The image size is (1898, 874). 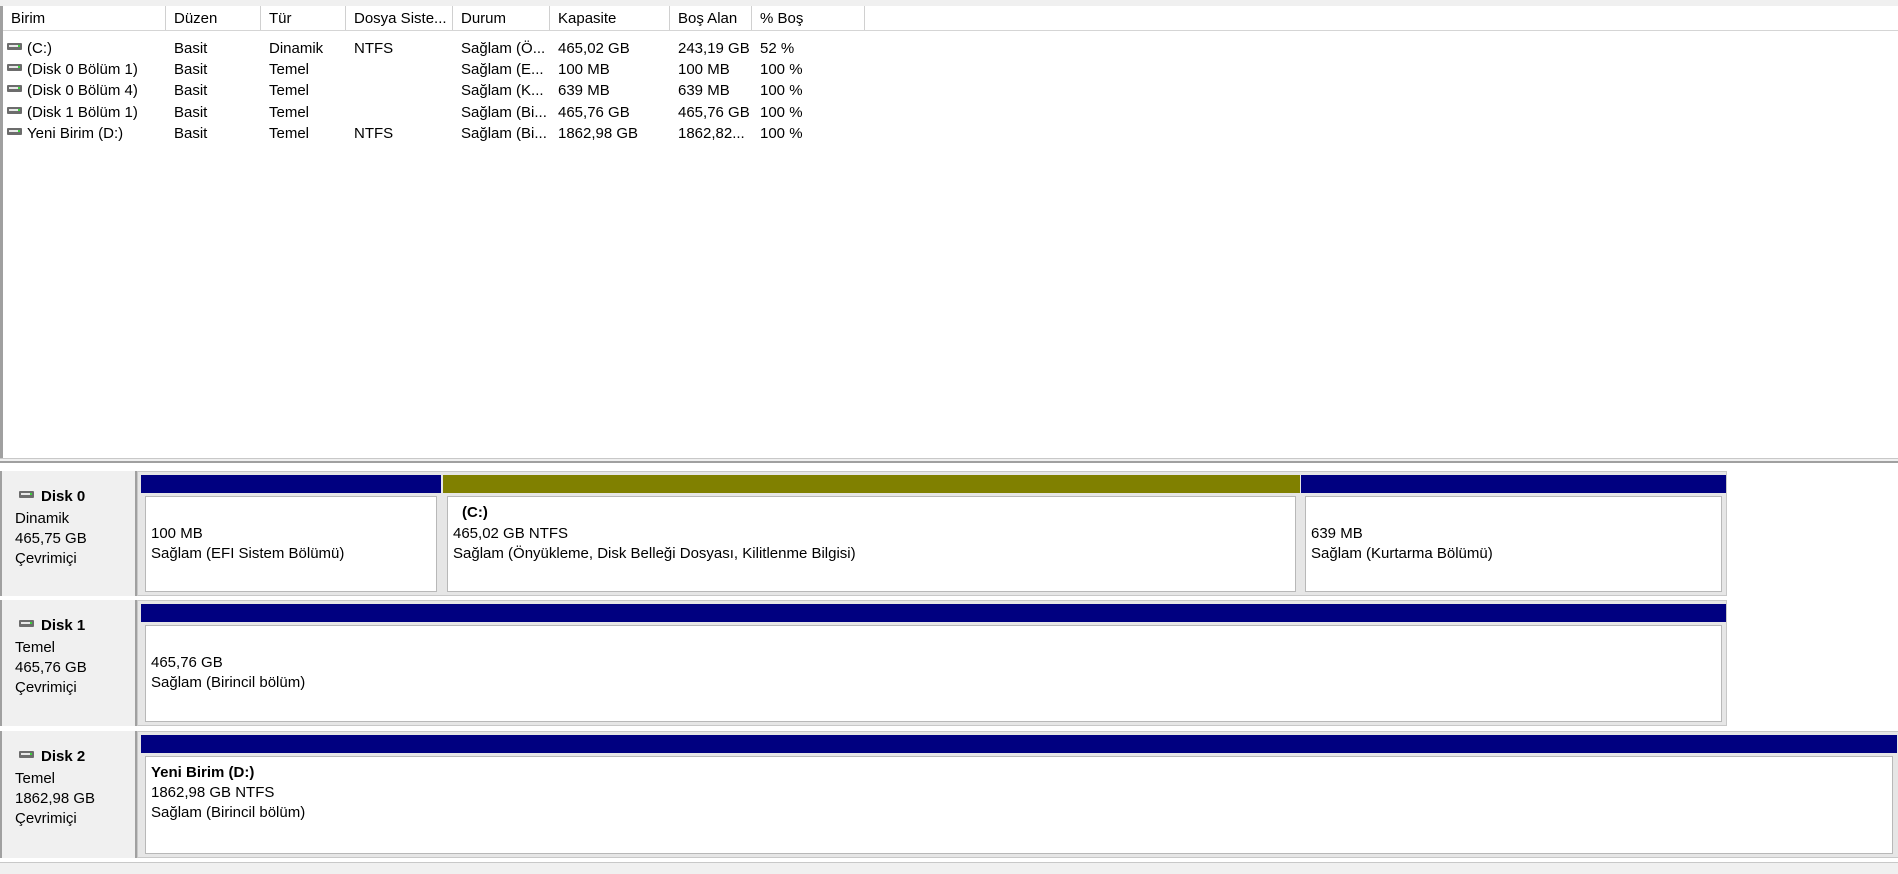 I want to click on cell-name: Yeni Birim (D:), so click(x=75, y=133).